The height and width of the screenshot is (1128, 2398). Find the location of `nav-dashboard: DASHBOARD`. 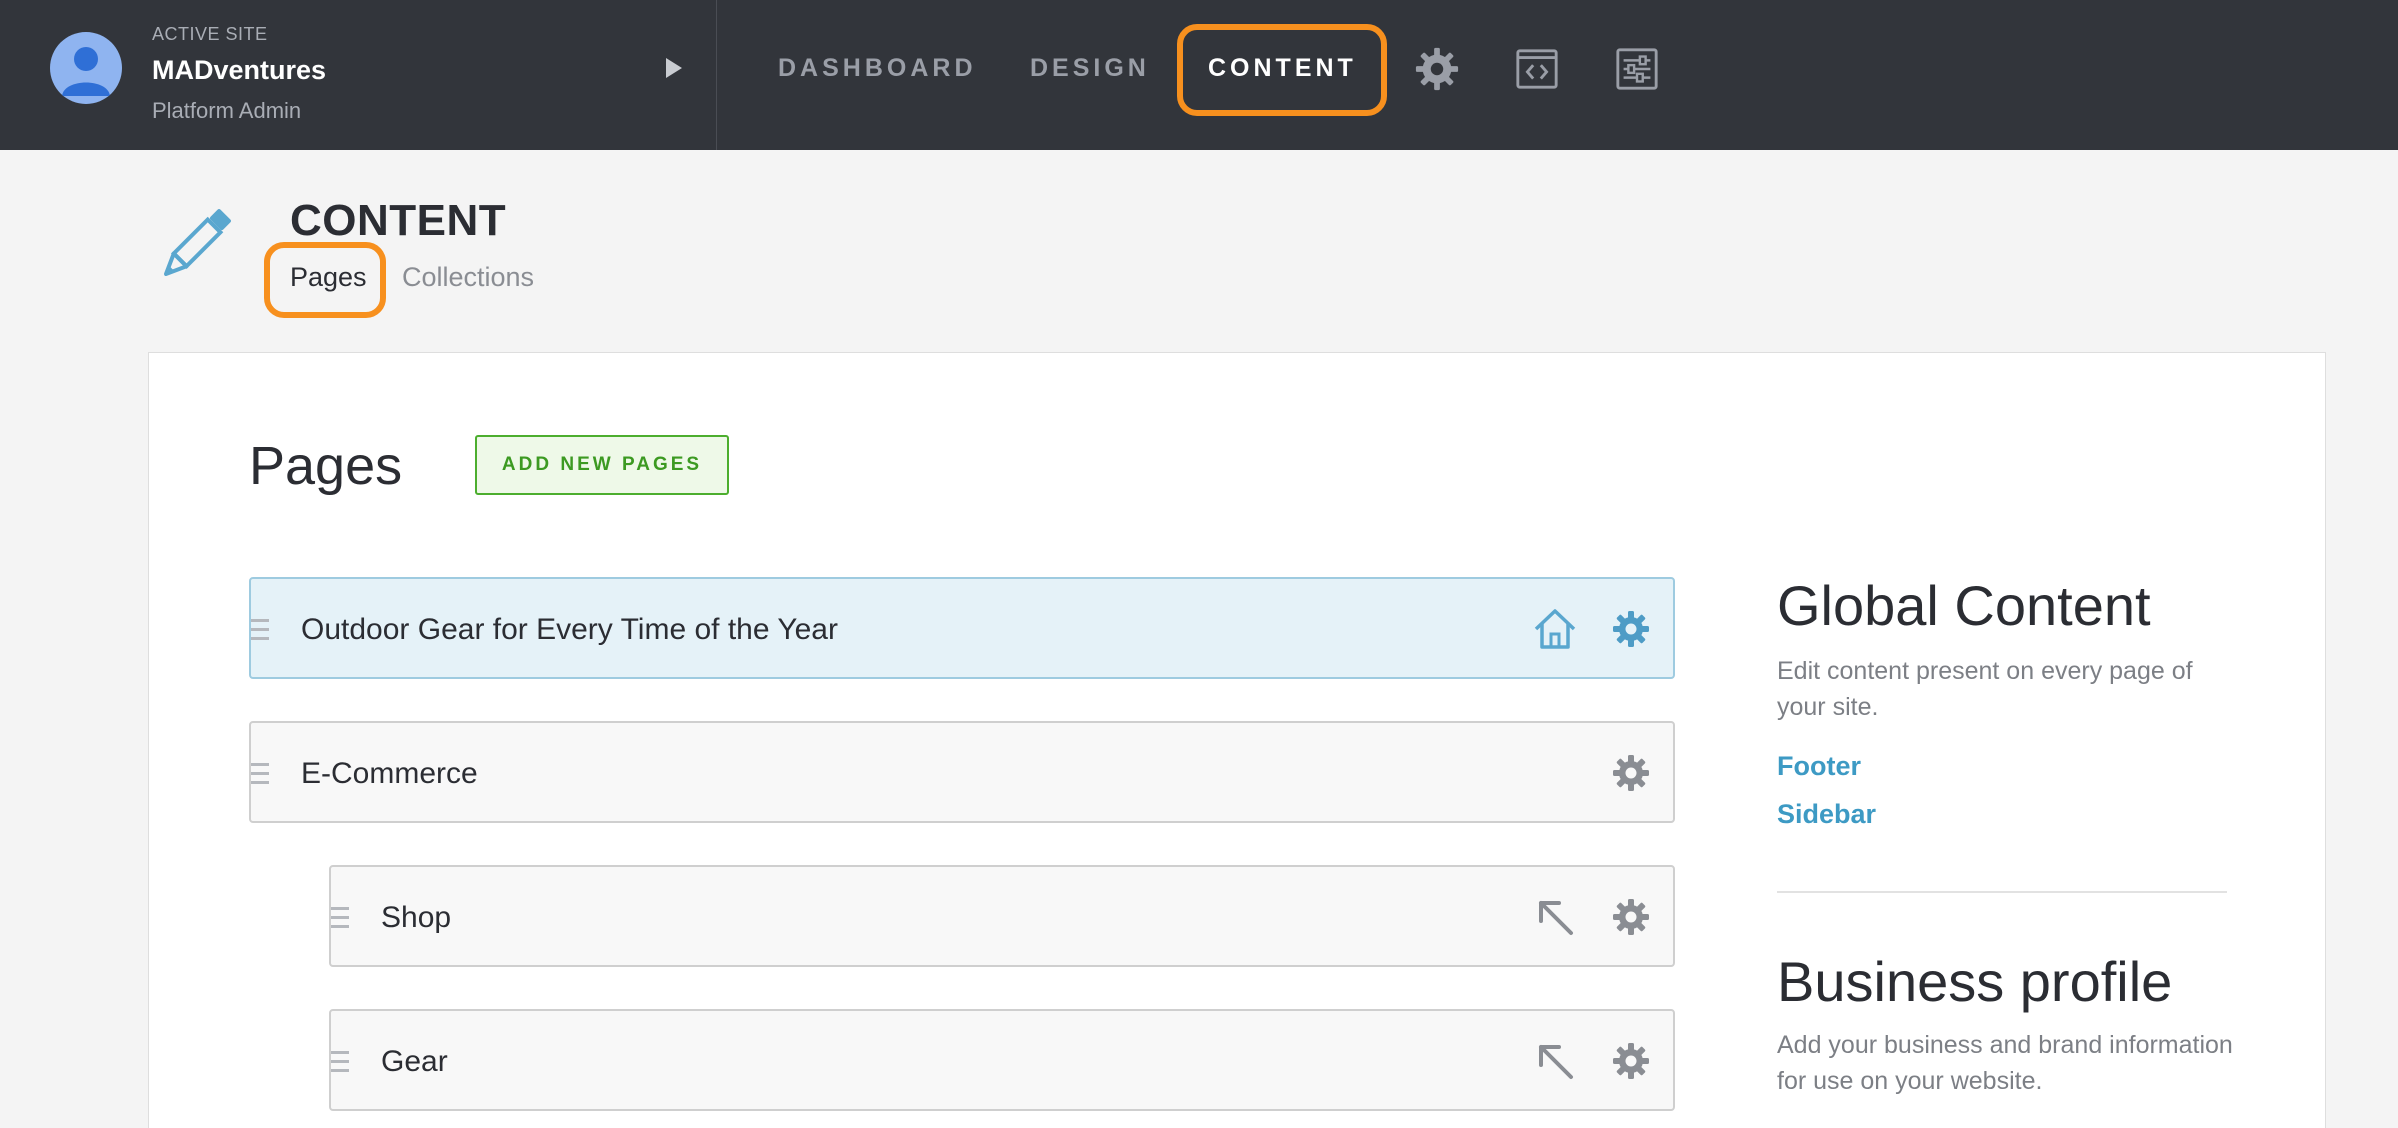

nav-dashboard: DASHBOARD is located at coordinates (877, 68).